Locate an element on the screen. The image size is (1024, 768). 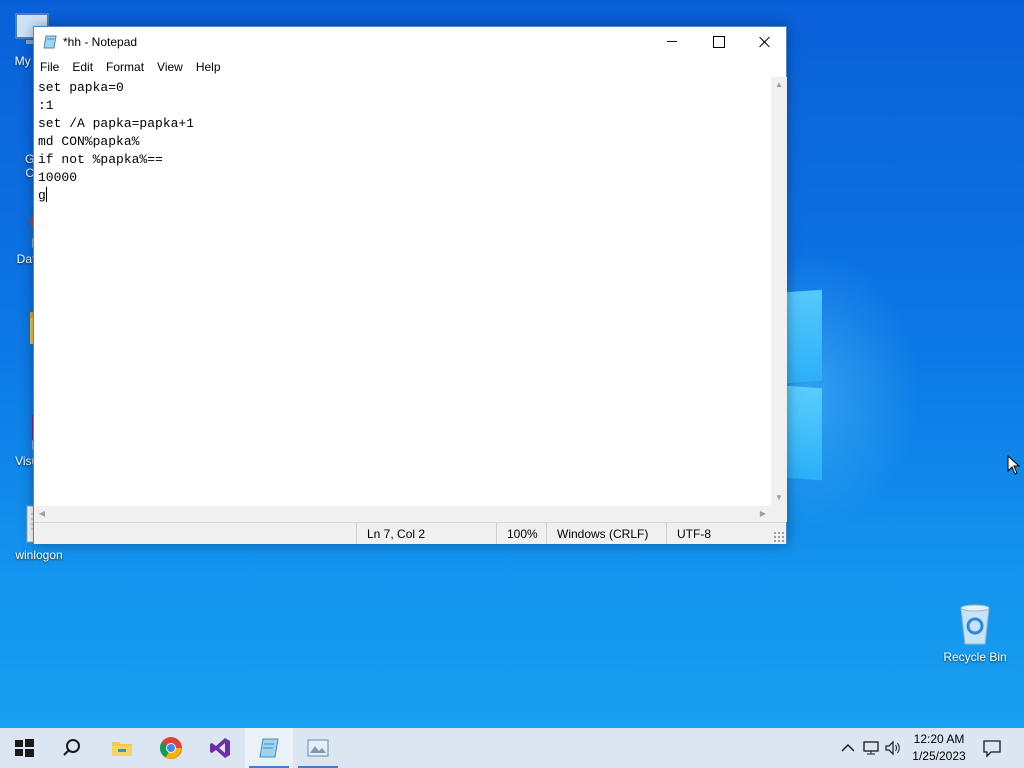
maximize-button is located at coordinates (718, 42).